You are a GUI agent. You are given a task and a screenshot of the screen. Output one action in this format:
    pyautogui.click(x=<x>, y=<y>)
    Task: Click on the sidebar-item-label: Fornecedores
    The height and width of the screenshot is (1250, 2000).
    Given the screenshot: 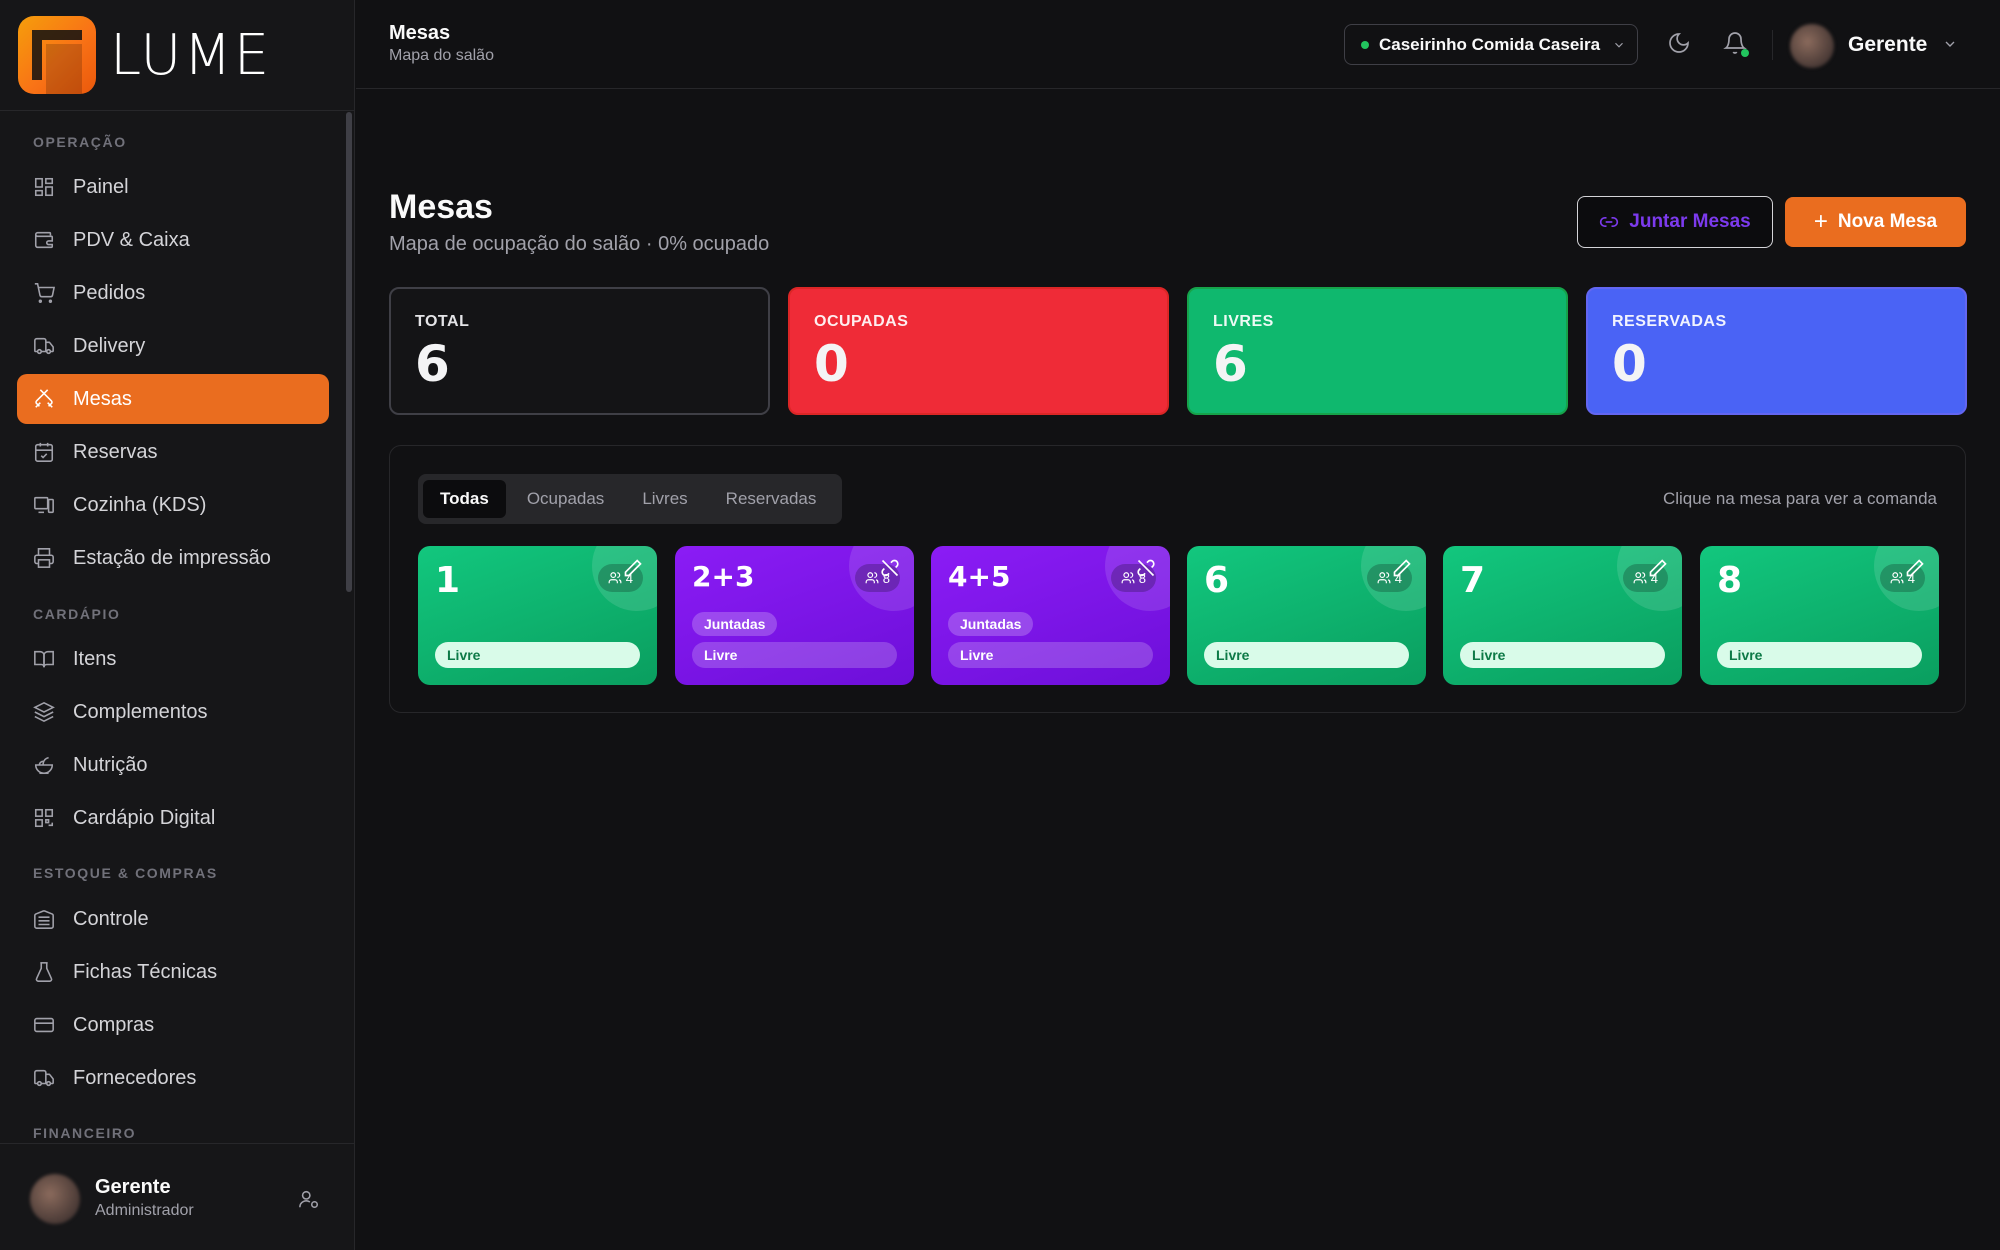 What is the action you would take?
    pyautogui.click(x=135, y=1077)
    